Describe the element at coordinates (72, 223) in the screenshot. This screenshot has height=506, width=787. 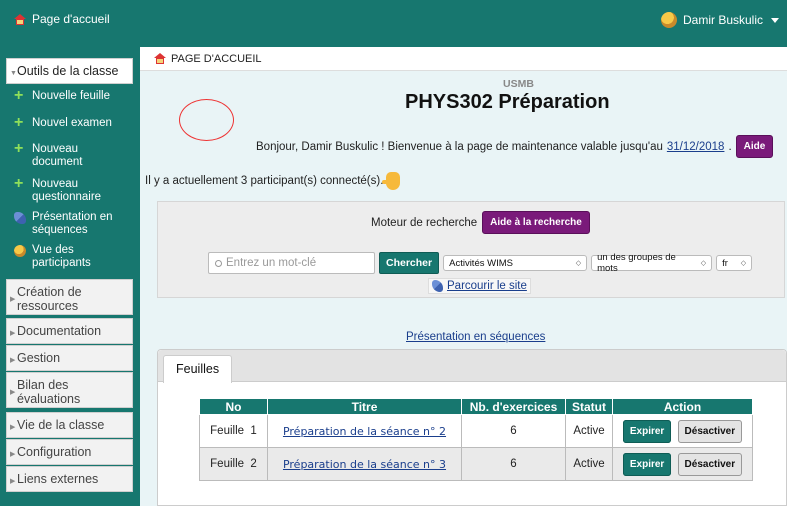
I see `sidebar-item-label: Présentation en séquences` at that location.